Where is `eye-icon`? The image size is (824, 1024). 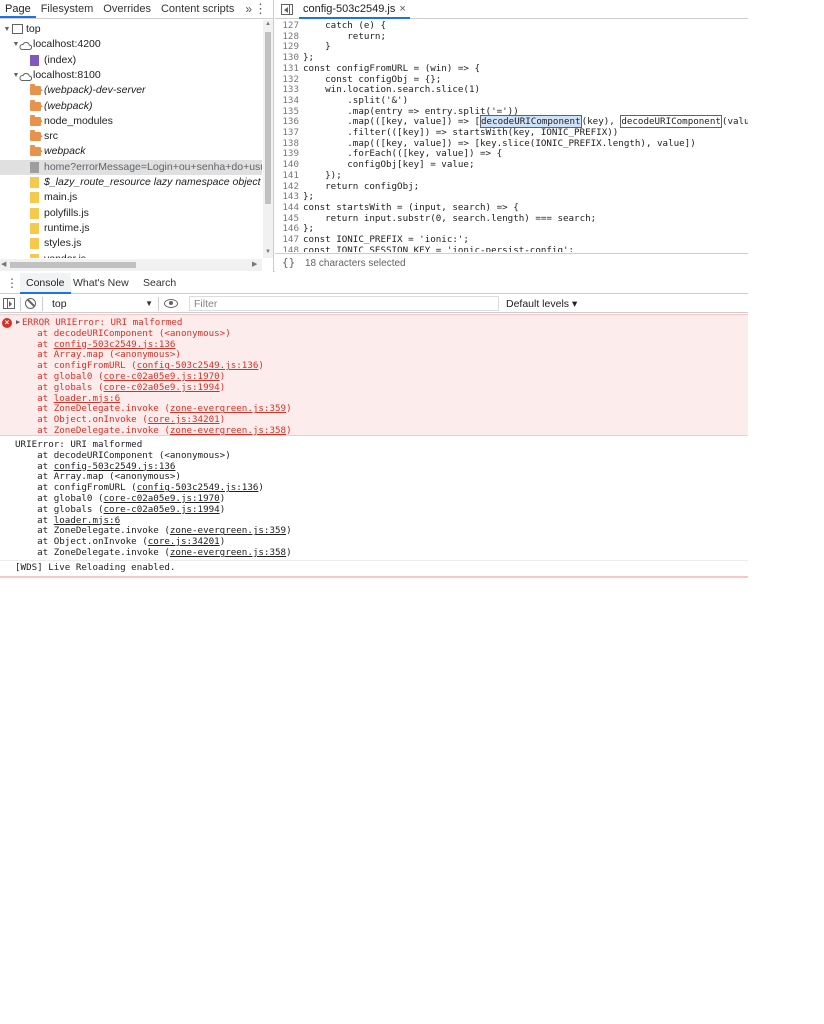
eye-icon is located at coordinates (171, 303).